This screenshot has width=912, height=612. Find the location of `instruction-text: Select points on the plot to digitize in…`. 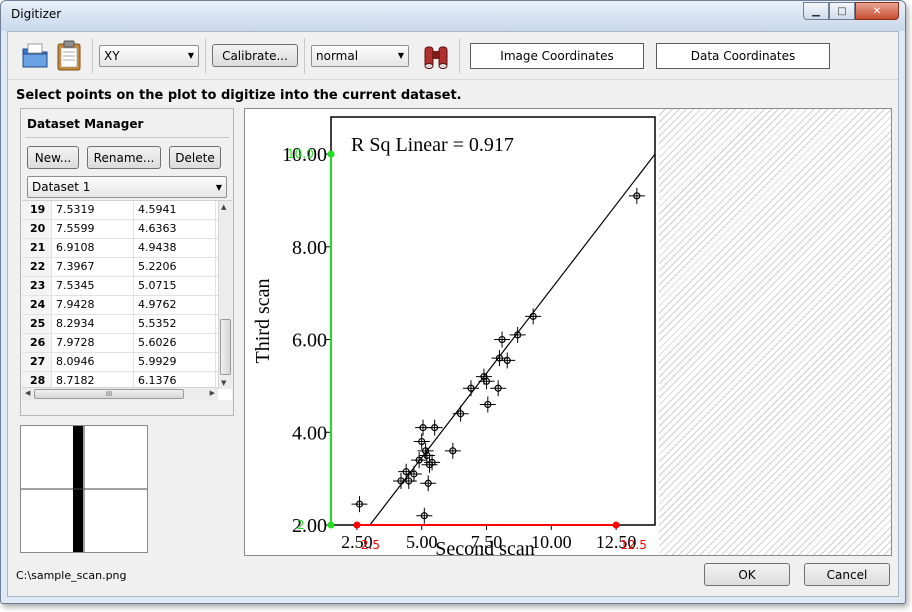

instruction-text: Select points on the plot to digitize in… is located at coordinates (239, 95).